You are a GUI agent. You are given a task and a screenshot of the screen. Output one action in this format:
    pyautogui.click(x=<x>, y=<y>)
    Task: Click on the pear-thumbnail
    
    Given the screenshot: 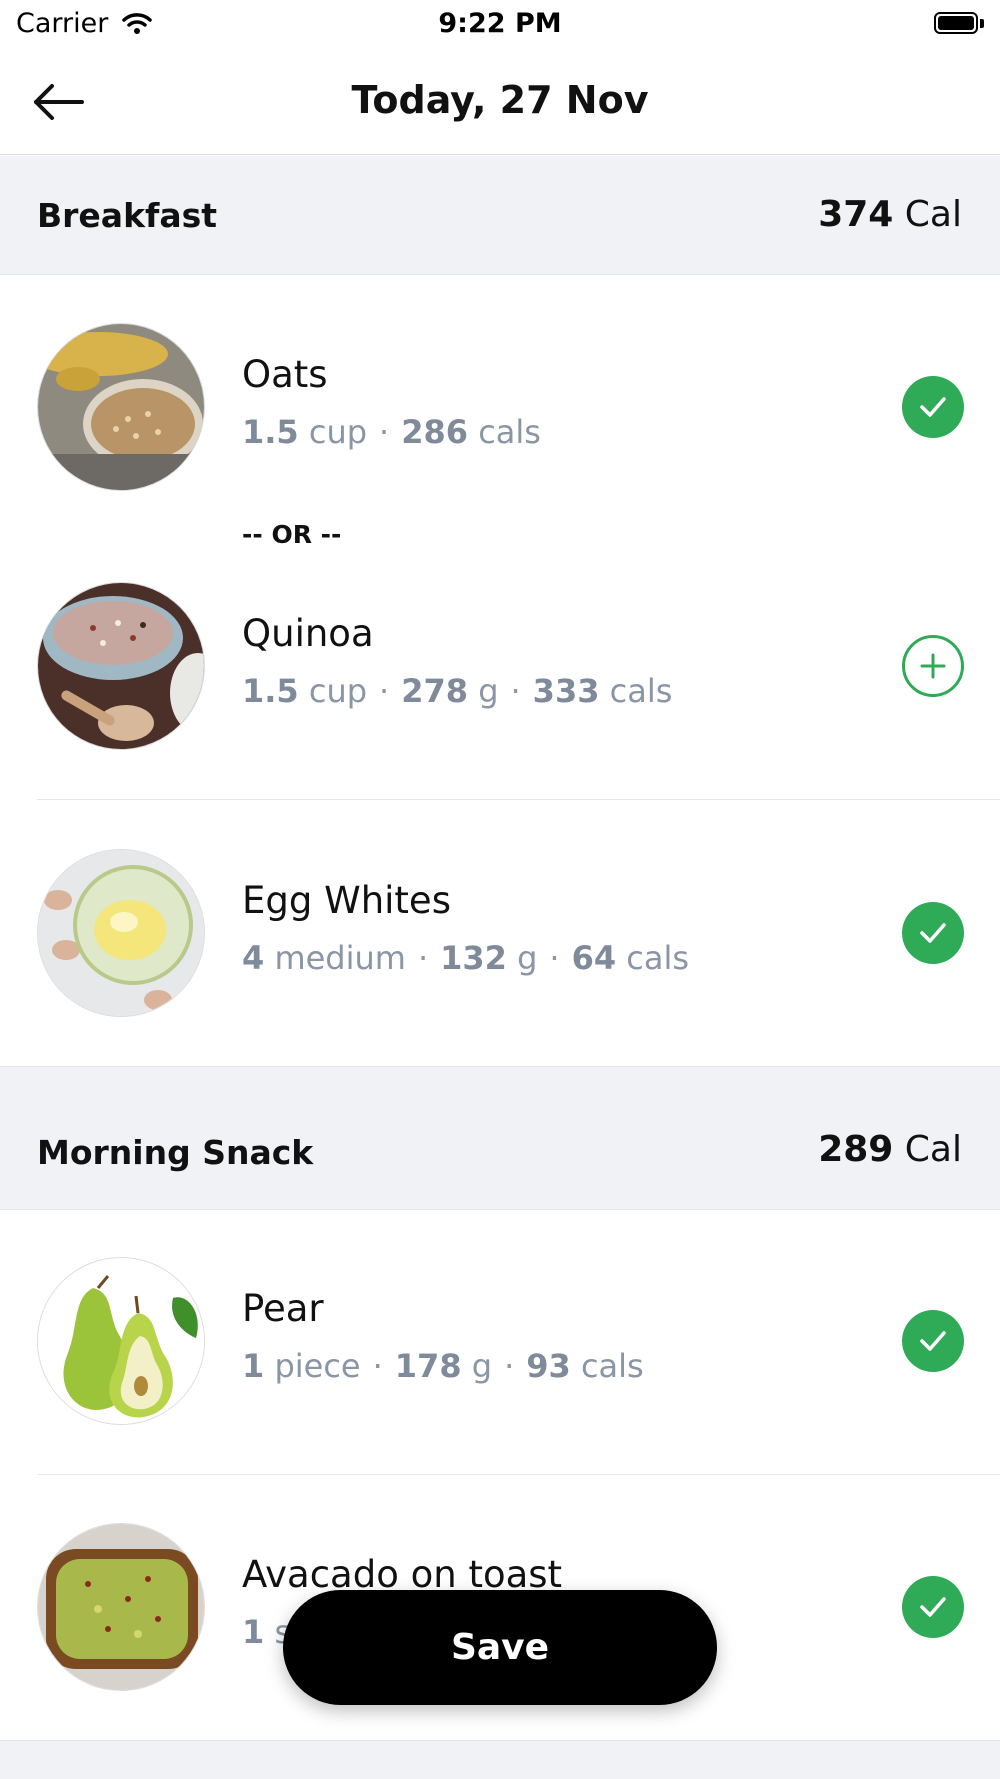 What is the action you would take?
    pyautogui.click(x=121, y=1341)
    